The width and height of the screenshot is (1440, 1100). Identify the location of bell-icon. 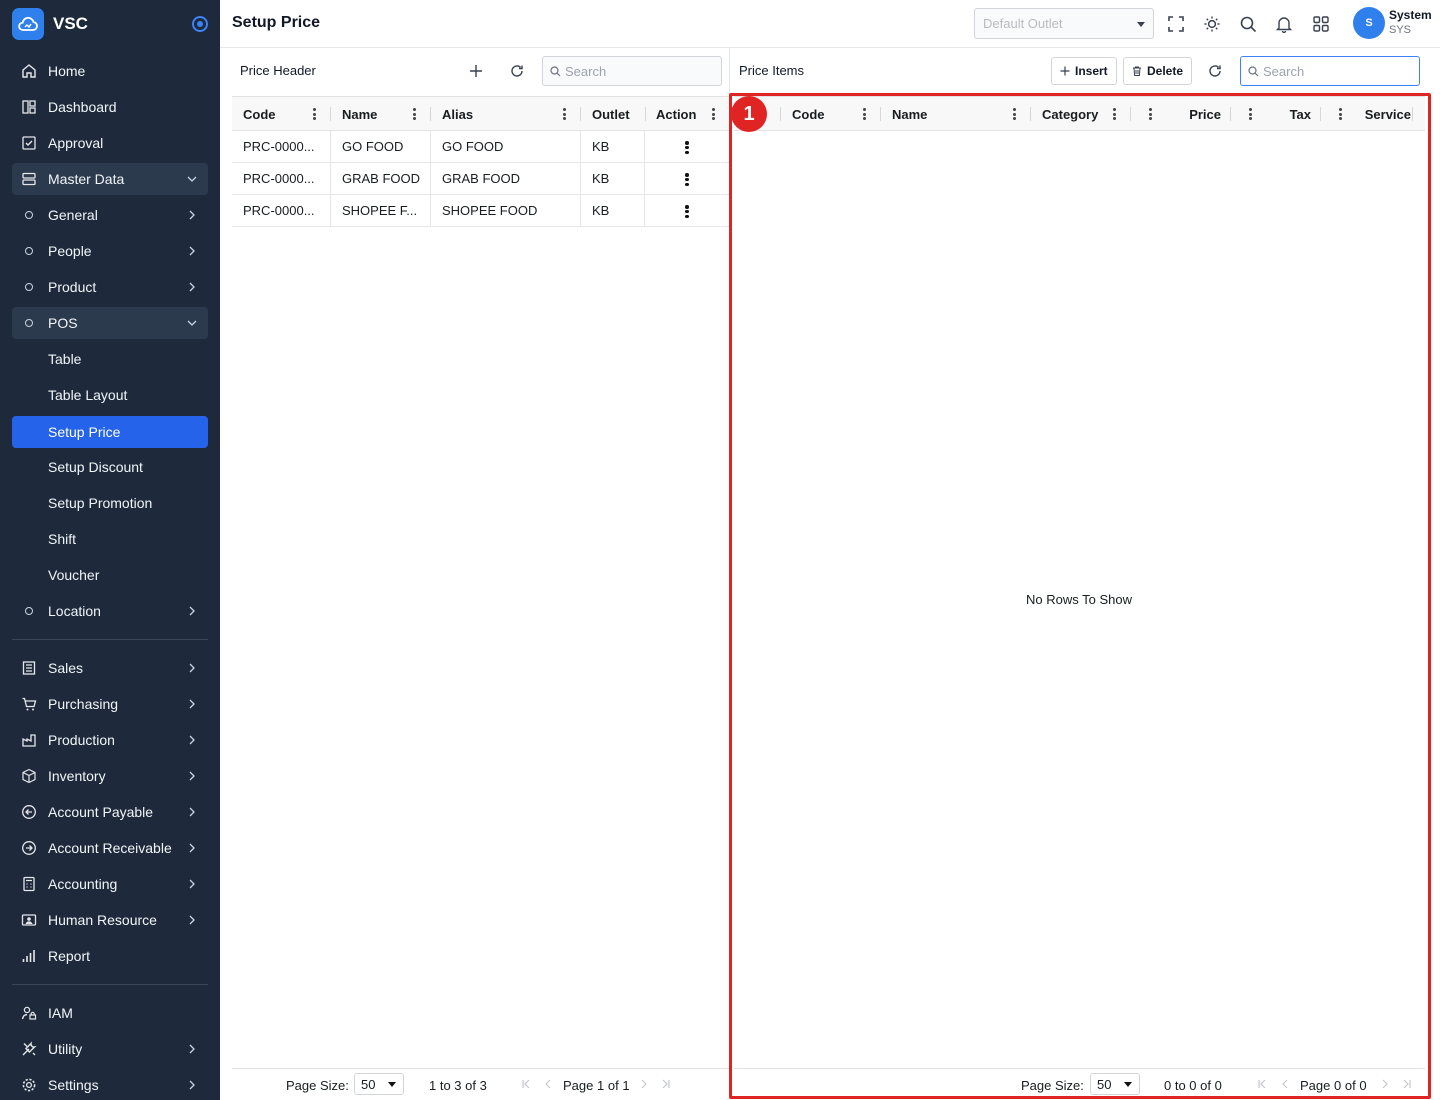
(1284, 24).